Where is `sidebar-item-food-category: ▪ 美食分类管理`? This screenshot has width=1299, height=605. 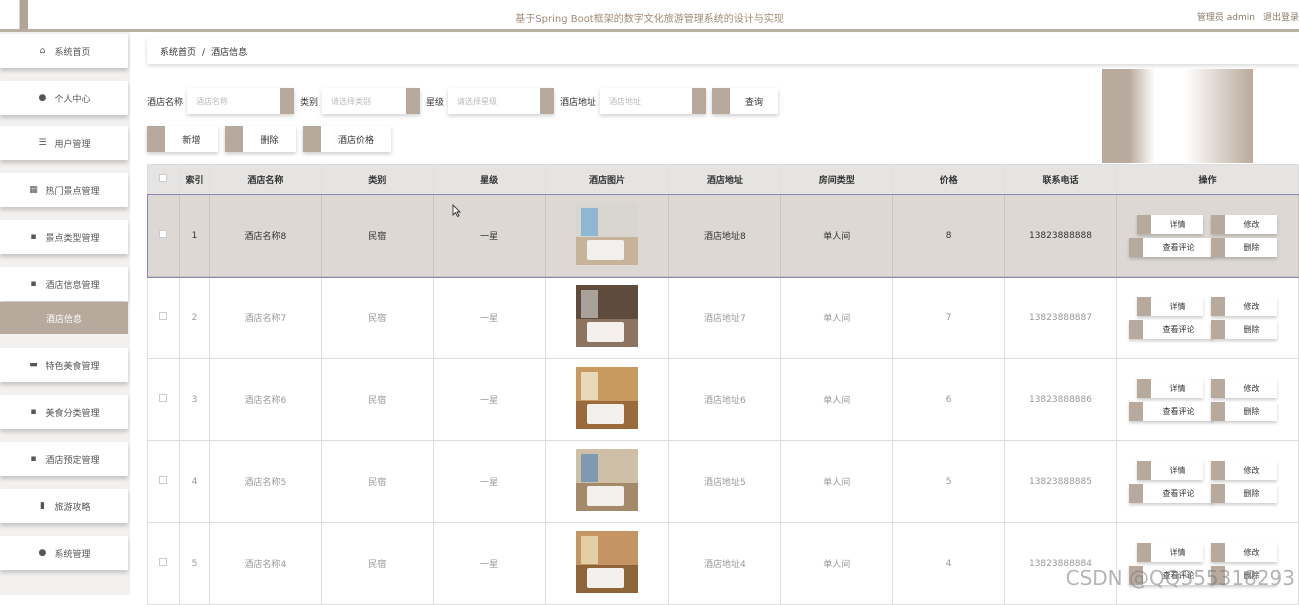 sidebar-item-food-category: ▪ 美食分类管理 is located at coordinates (64, 412).